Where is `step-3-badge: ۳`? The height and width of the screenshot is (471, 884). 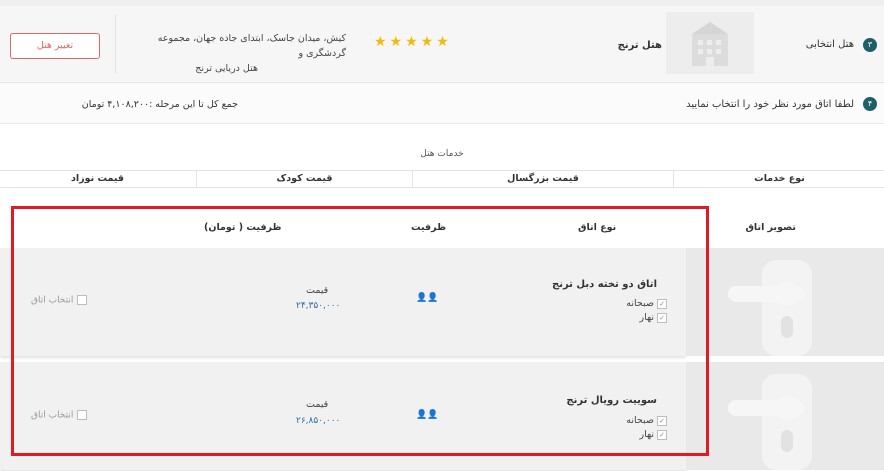
step-3-badge: ۳ is located at coordinates (870, 45).